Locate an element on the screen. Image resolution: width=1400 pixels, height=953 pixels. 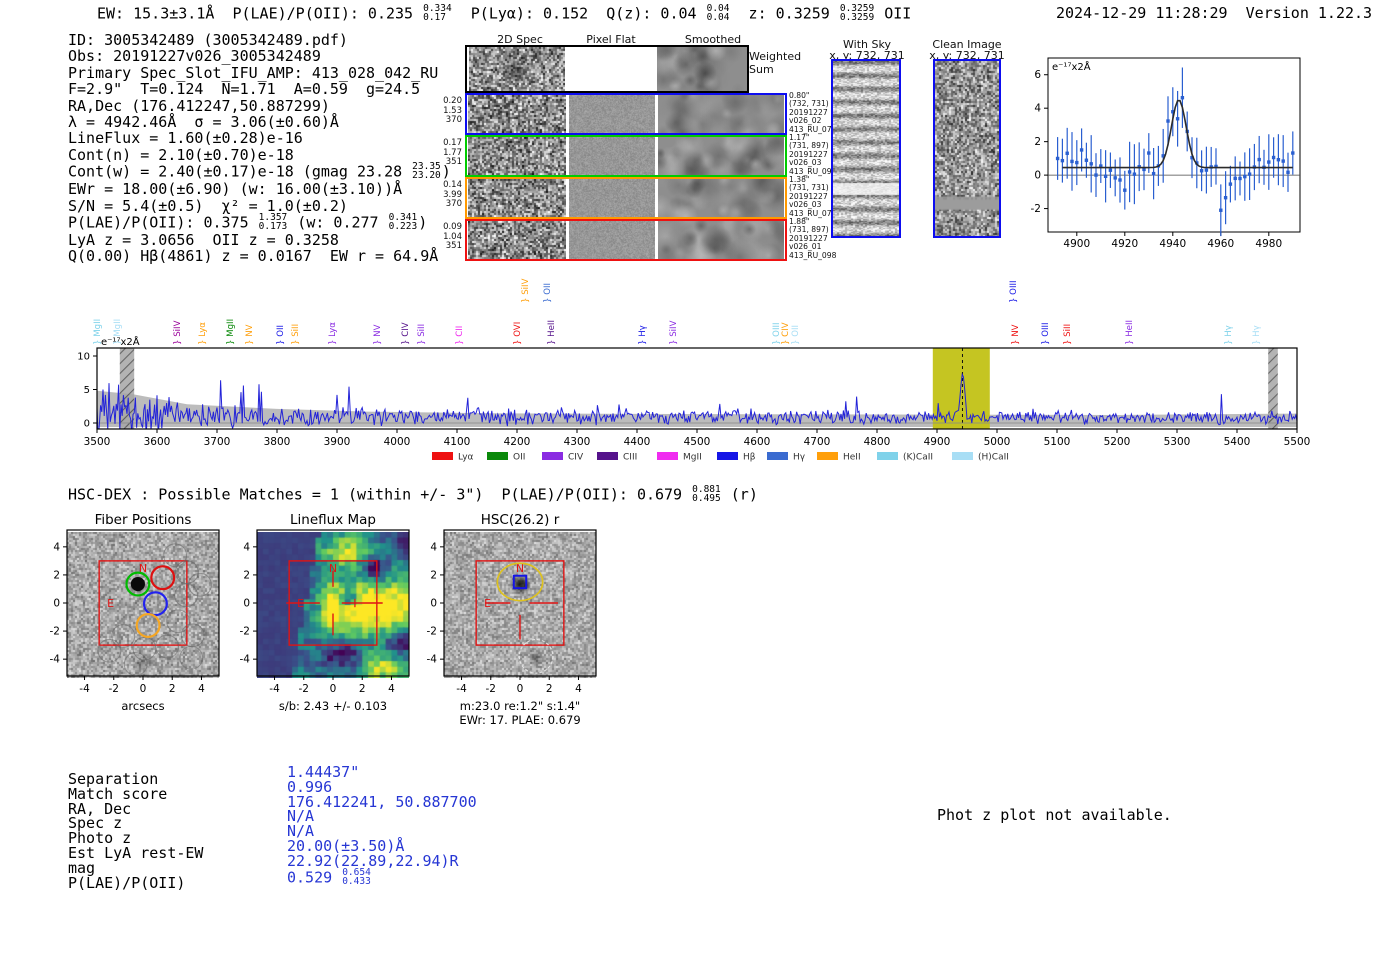
text-segment: Cont(w) = 2.40(±0.17)e-18 (gmag 23.28 is located at coordinates (240, 171).